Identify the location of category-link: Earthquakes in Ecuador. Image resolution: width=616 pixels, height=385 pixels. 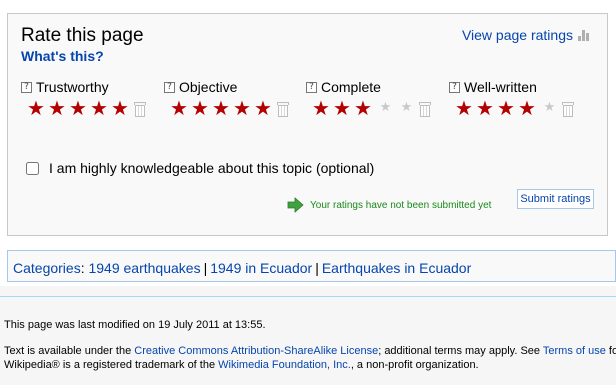
(396, 268).